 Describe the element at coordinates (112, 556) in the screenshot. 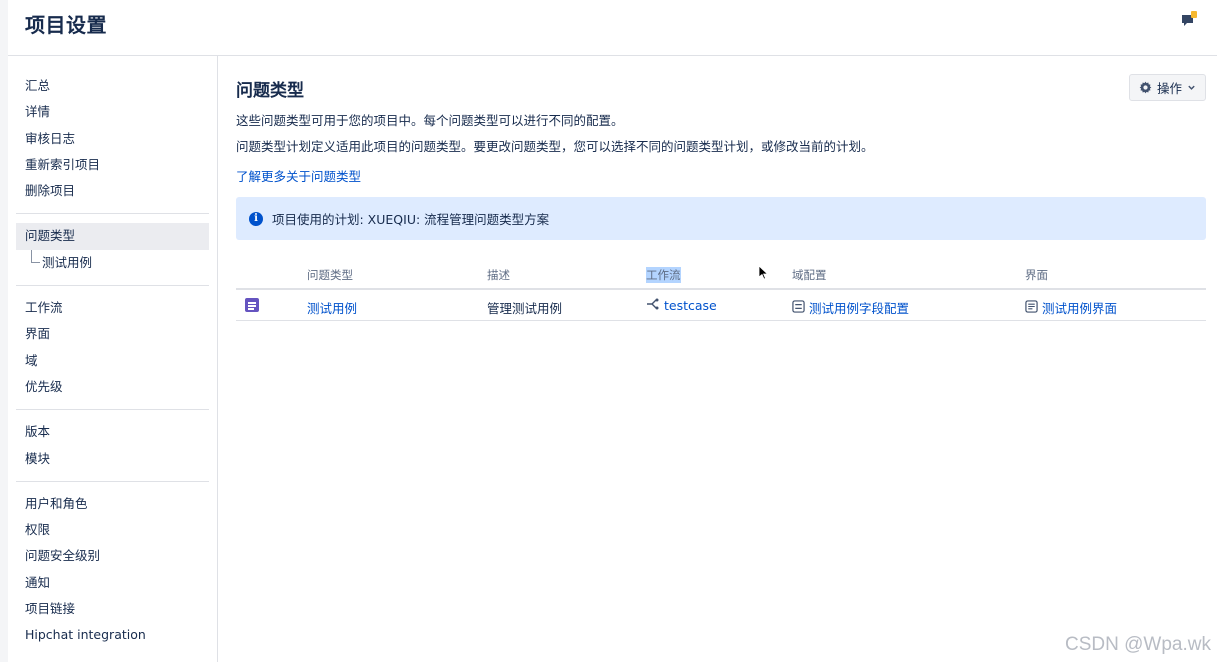

I see `sidebar-item-issue-security: 问题安全级别` at that location.